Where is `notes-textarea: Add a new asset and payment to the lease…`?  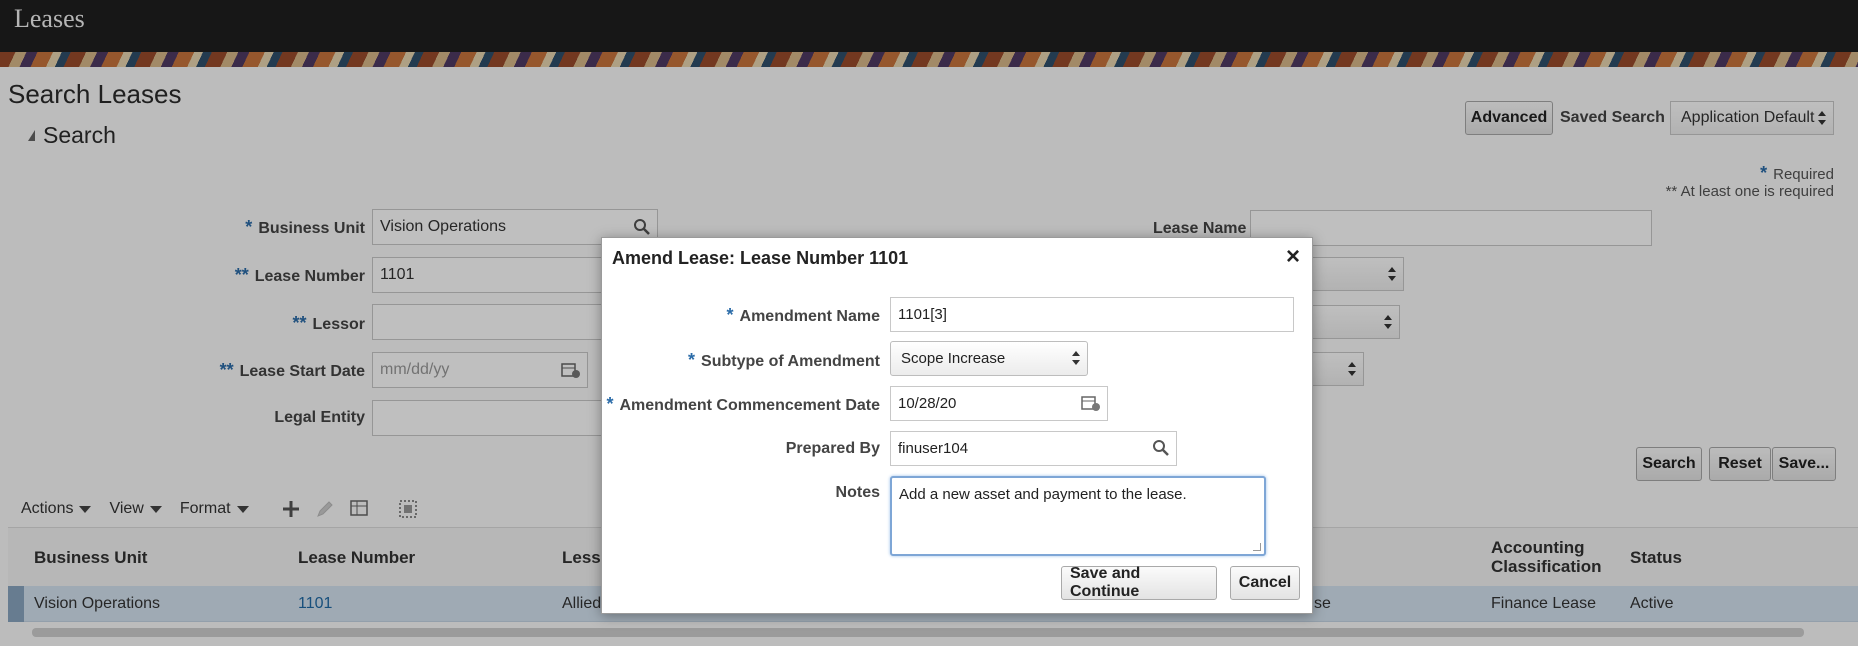 notes-textarea: Add a new asset and payment to the lease… is located at coordinates (1078, 516).